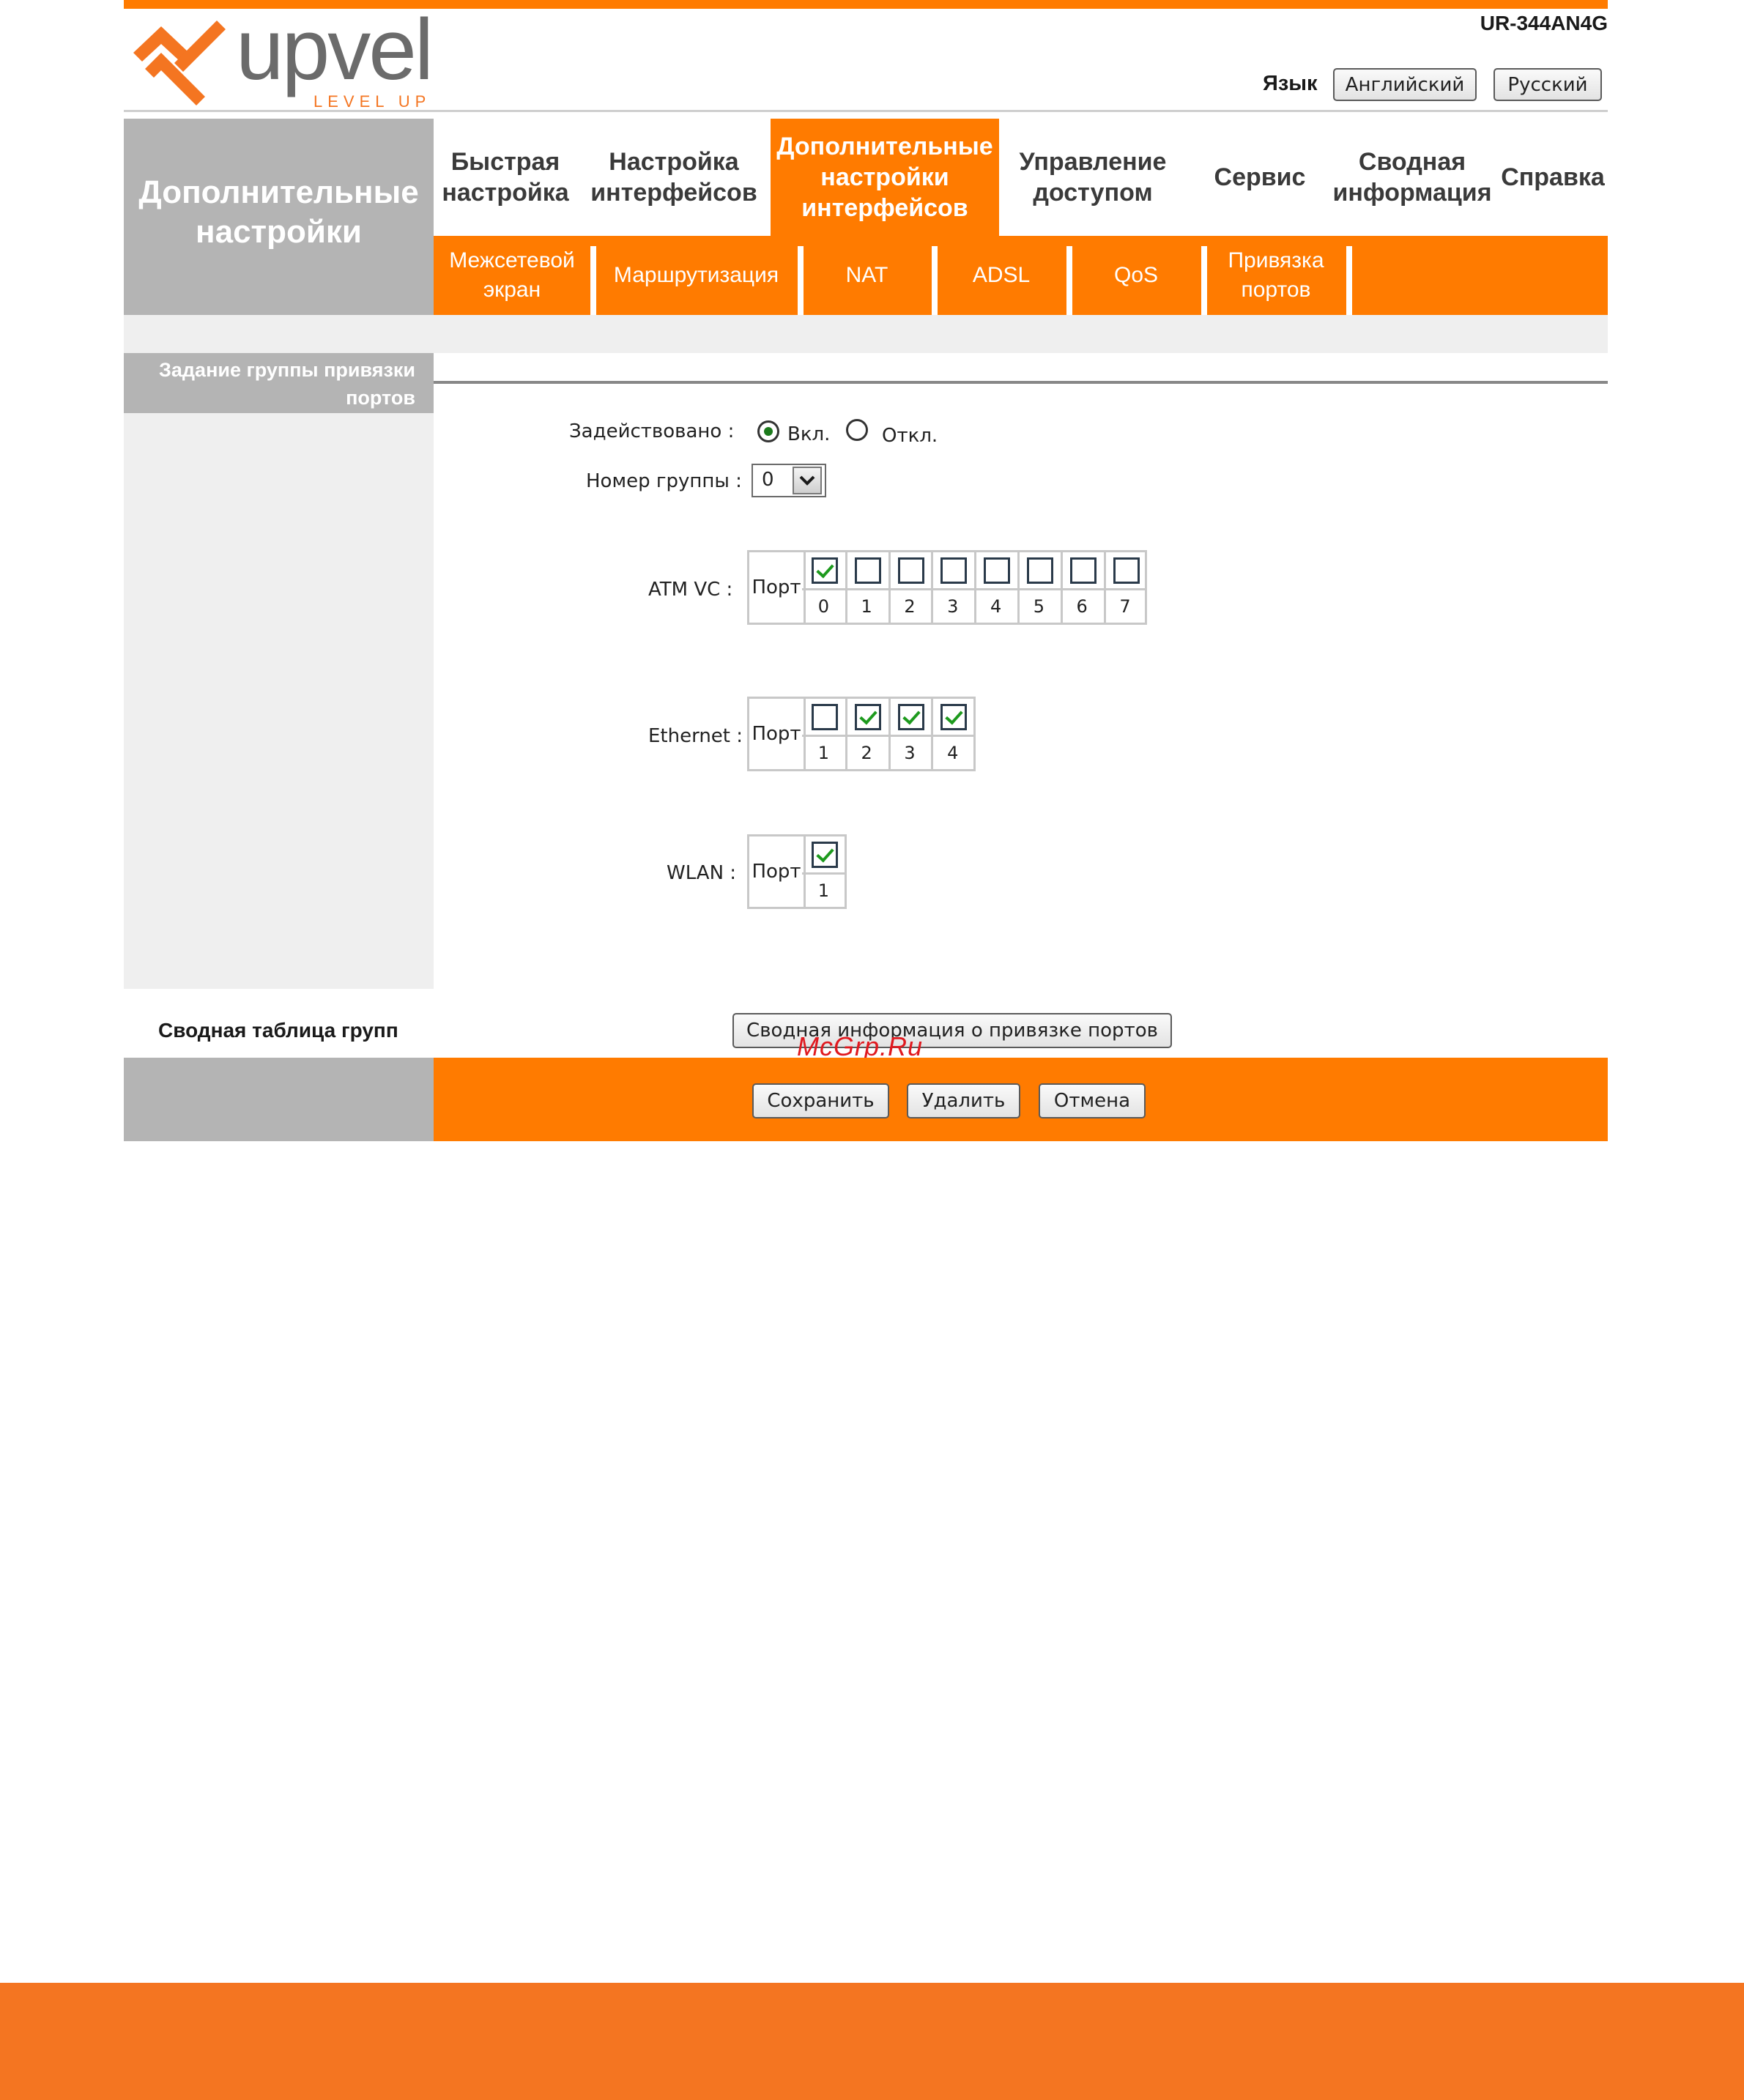 This screenshot has width=1744, height=2100. I want to click on enabled-off-label: Откл., so click(910, 436).